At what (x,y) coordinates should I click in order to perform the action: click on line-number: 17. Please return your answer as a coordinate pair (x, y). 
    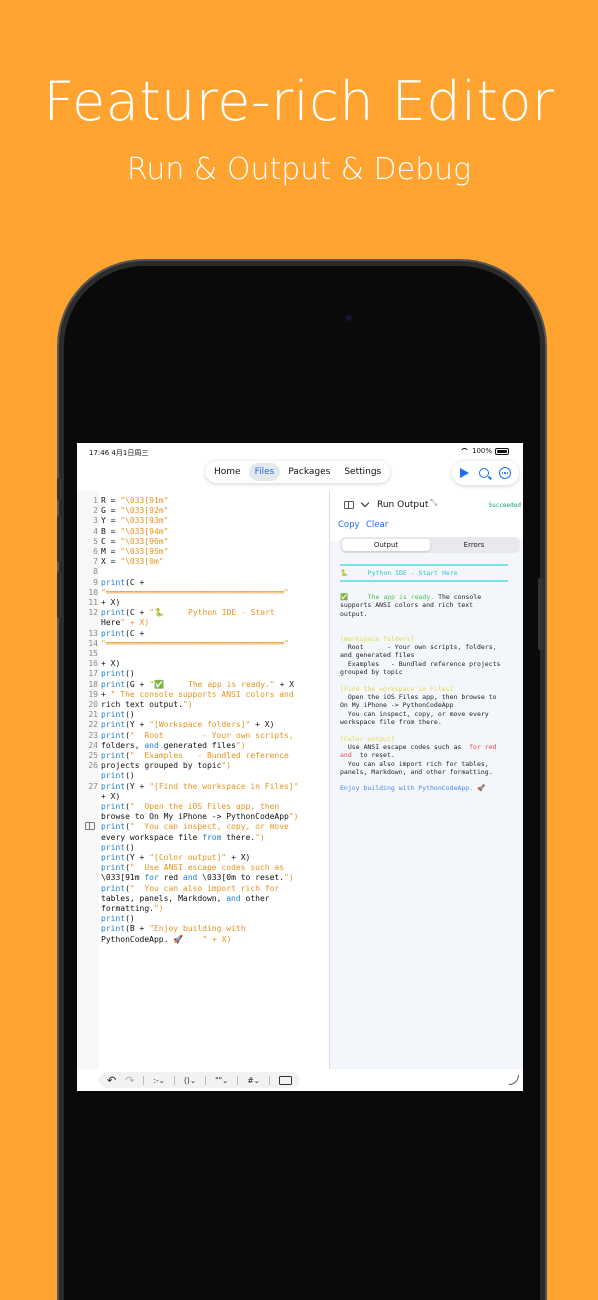
    Looking at the image, I should click on (93, 674).